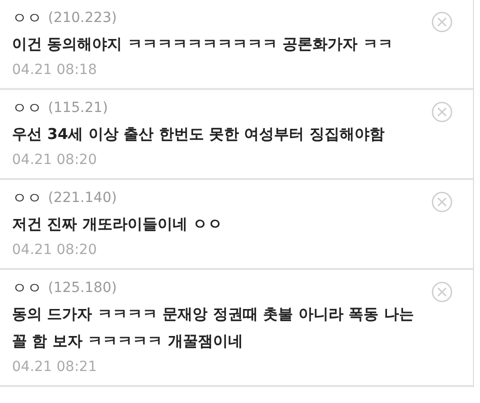  What do you see at coordinates (118, 224) in the screenshot?
I see `comment-text: 저건 진짜 개또라이들이네 ㅇㅇ` at bounding box center [118, 224].